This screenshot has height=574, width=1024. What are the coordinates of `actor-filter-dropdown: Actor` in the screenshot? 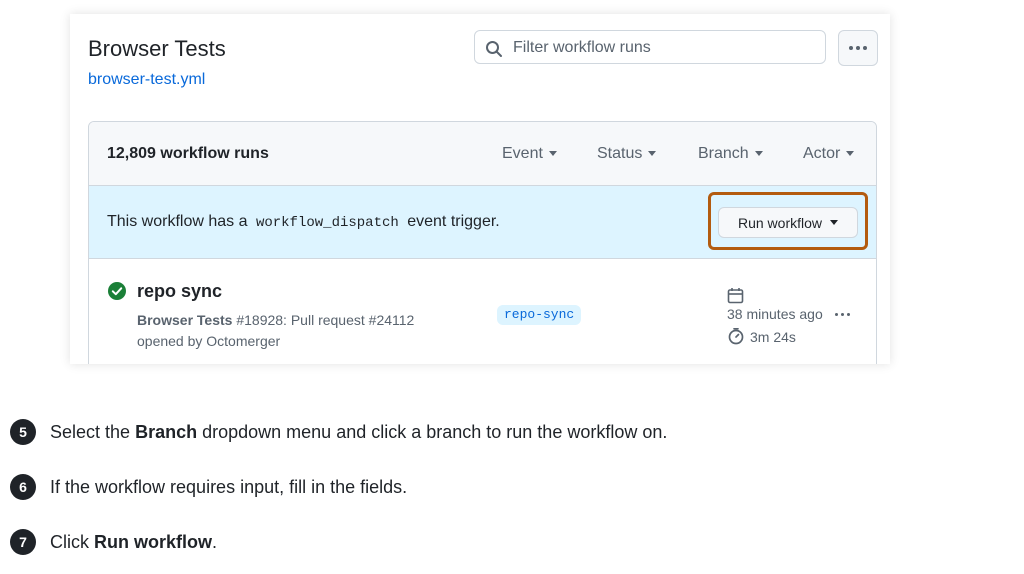 It's located at (829, 154).